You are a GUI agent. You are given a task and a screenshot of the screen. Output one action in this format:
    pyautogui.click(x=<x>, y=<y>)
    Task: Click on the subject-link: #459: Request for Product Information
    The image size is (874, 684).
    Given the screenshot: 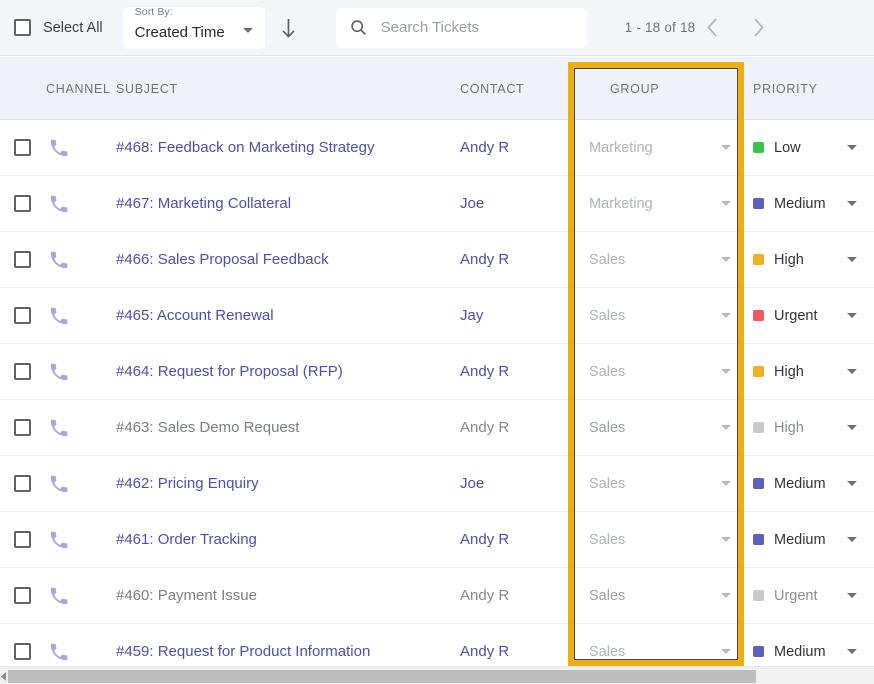 What is the action you would take?
    pyautogui.click(x=243, y=651)
    